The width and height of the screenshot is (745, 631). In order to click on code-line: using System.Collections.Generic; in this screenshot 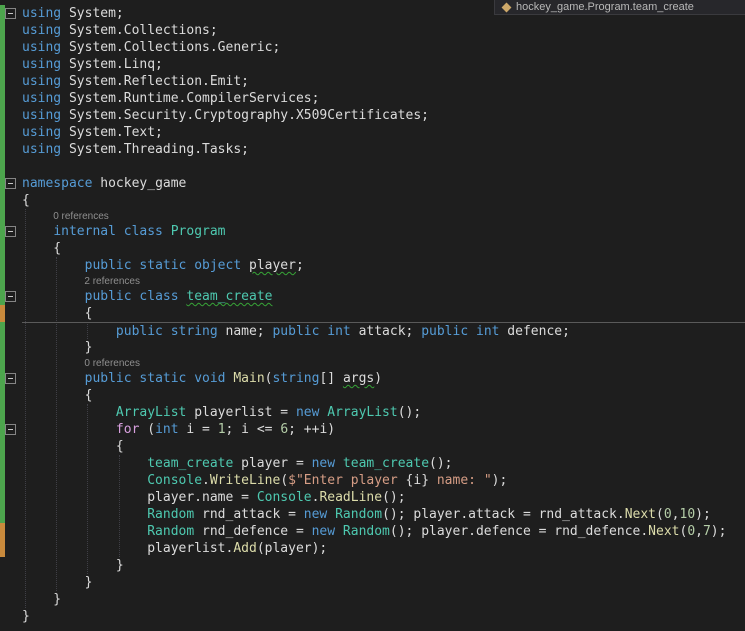, I will do `click(383, 47)`.